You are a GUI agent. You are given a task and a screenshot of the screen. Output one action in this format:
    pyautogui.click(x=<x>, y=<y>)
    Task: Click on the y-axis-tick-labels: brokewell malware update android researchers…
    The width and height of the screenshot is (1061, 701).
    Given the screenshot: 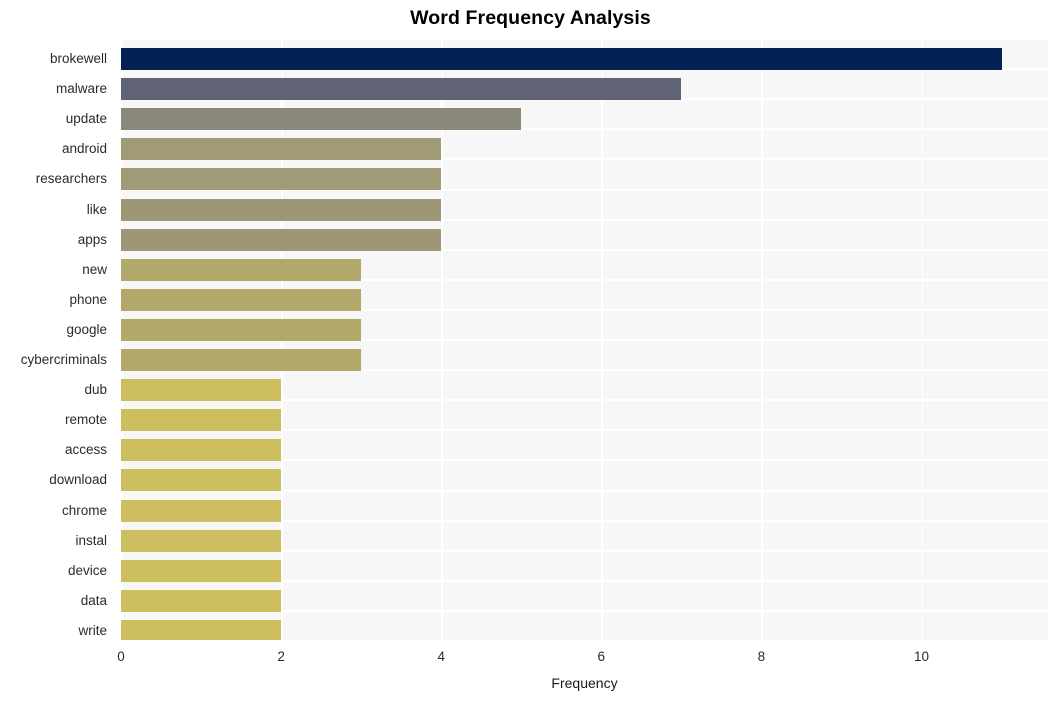 What is the action you would take?
    pyautogui.click(x=57, y=339)
    